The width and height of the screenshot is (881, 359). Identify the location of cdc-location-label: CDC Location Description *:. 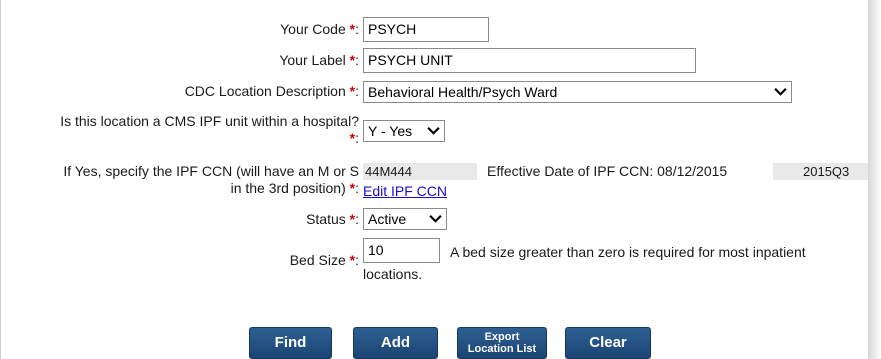
(271, 91).